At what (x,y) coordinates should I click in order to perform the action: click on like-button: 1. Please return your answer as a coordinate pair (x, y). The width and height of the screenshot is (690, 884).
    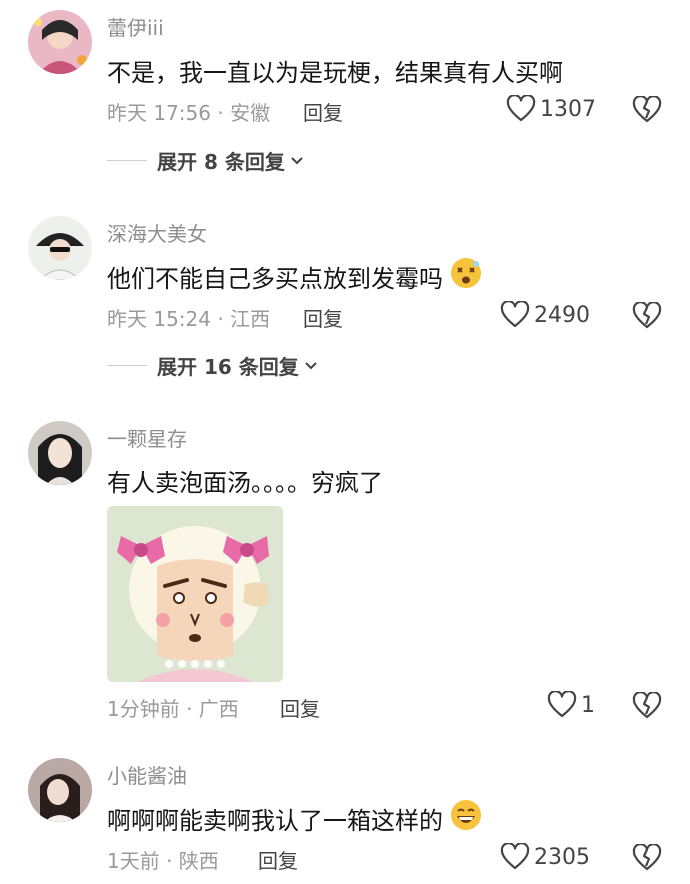
    Looking at the image, I should click on (571, 705).